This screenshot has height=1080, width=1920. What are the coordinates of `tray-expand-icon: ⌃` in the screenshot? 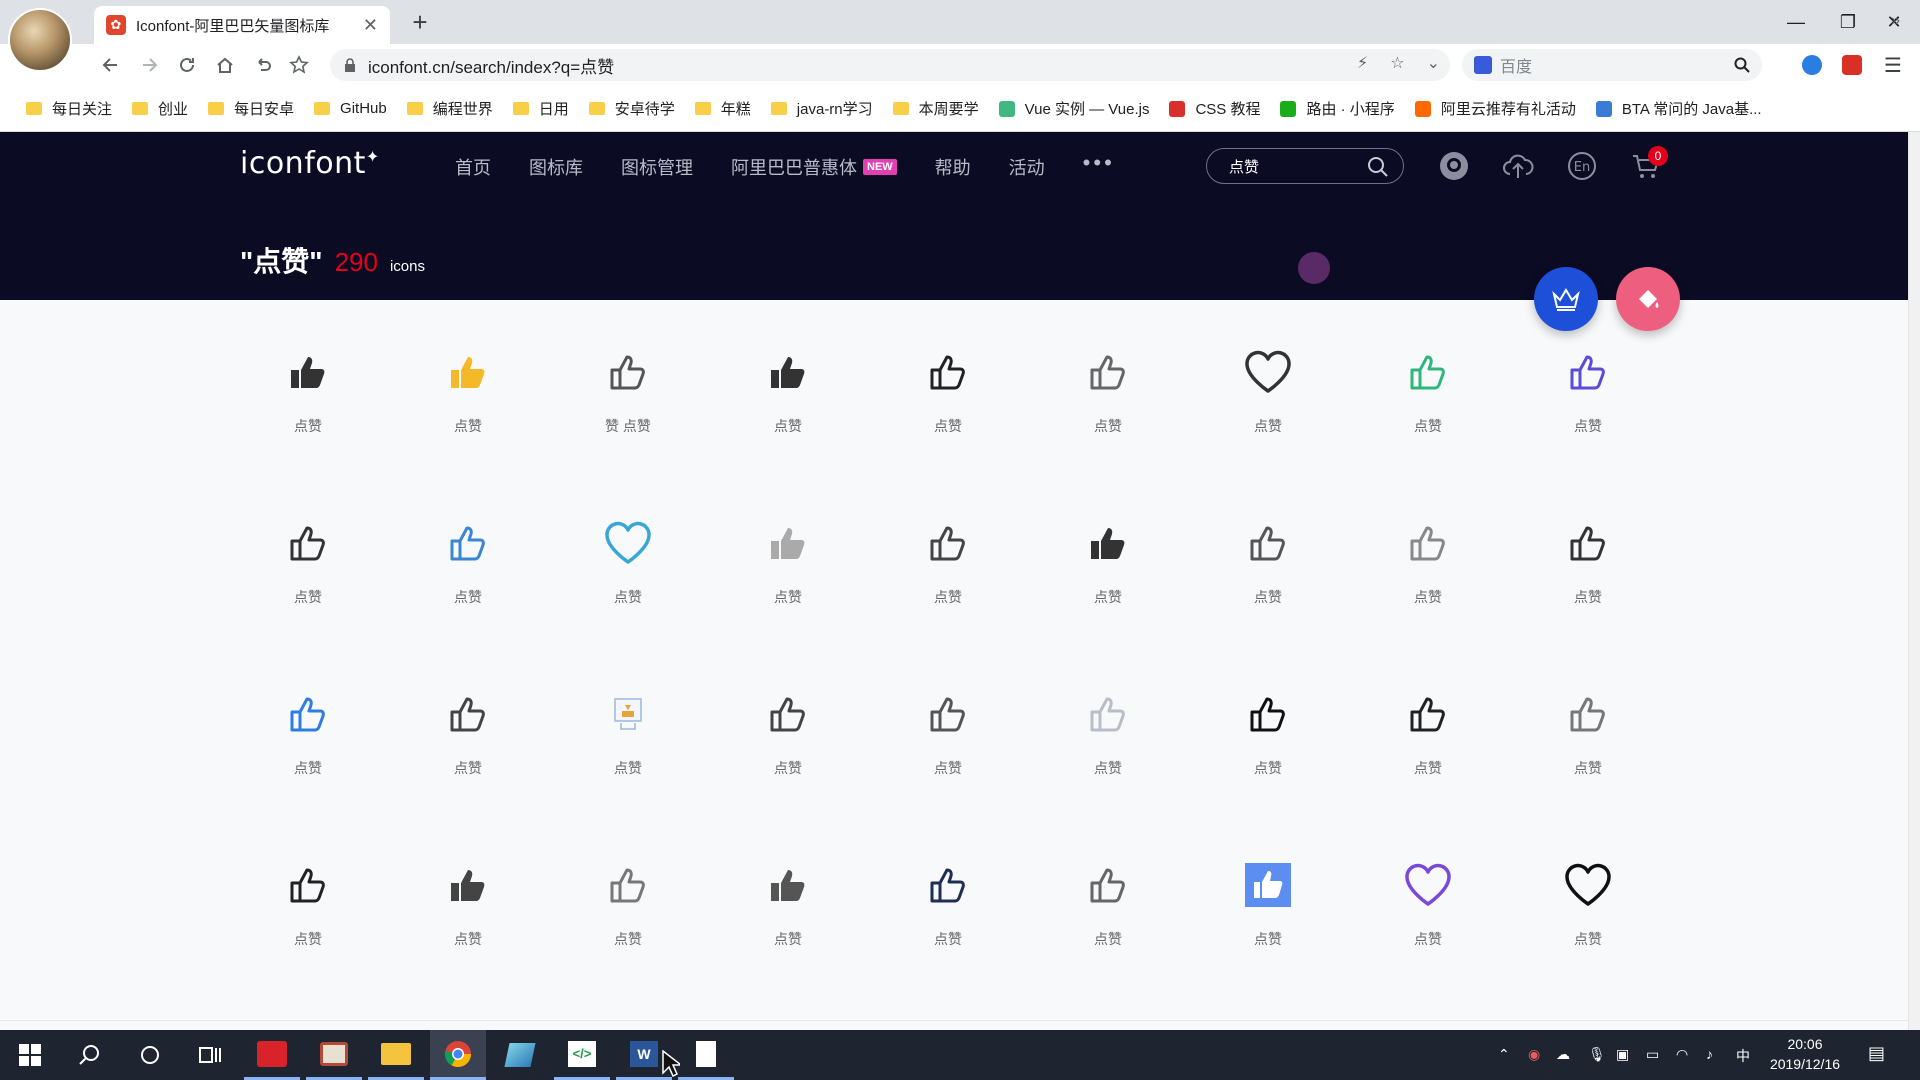 It's located at (1504, 1054).